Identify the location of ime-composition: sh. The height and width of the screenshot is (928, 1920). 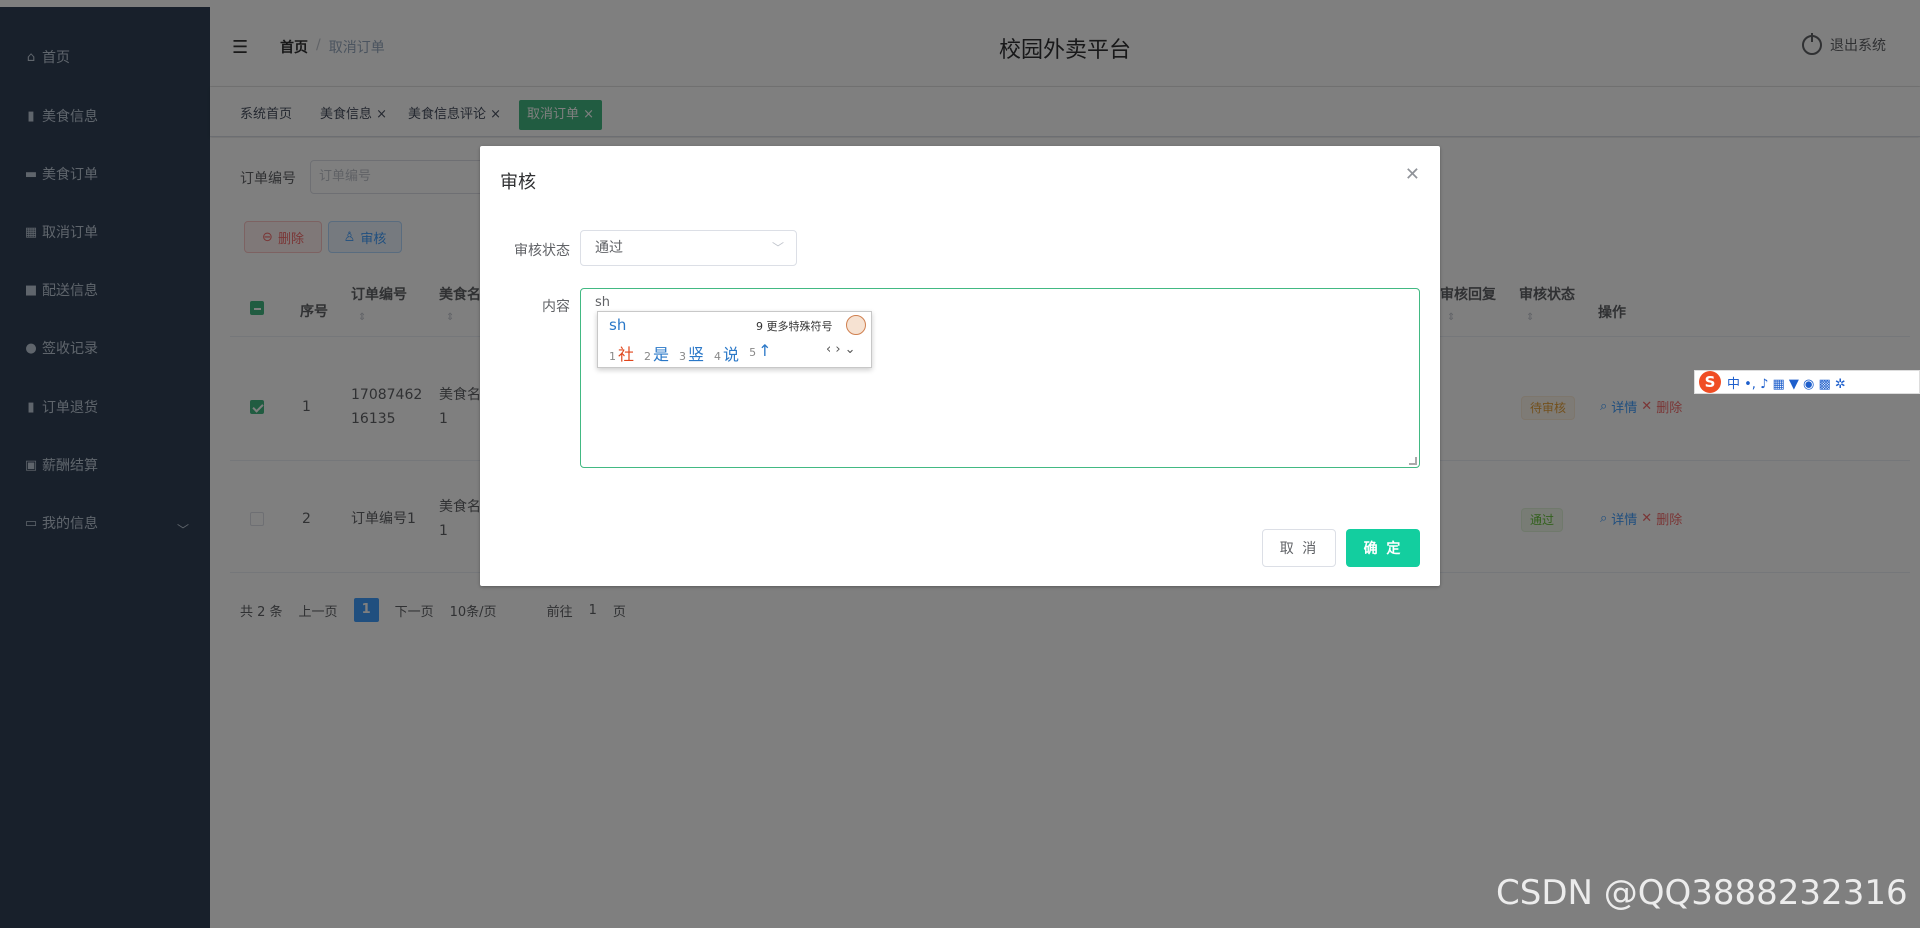
(618, 325).